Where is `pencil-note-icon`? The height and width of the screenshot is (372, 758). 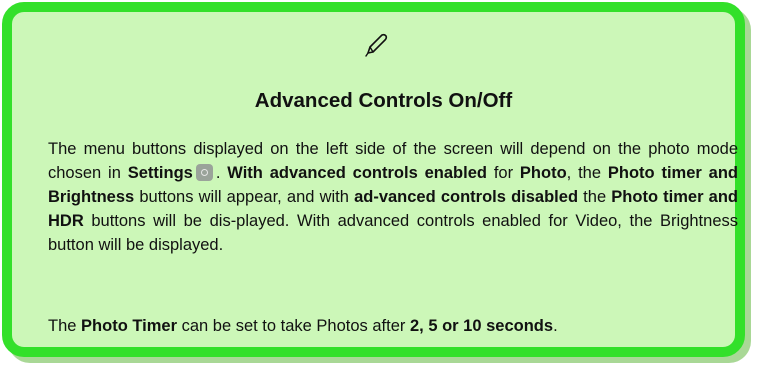 pencil-note-icon is located at coordinates (376, 45).